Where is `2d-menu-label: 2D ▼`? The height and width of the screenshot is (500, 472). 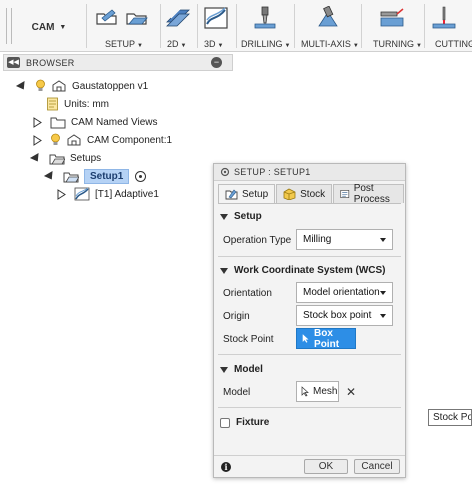
2d-menu-label: 2D ▼ is located at coordinates (176, 44).